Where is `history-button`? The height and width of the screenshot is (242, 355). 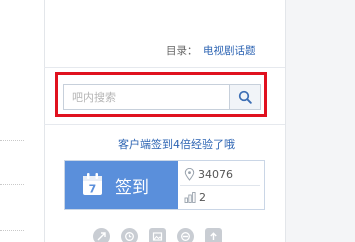
history-button is located at coordinates (129, 235).